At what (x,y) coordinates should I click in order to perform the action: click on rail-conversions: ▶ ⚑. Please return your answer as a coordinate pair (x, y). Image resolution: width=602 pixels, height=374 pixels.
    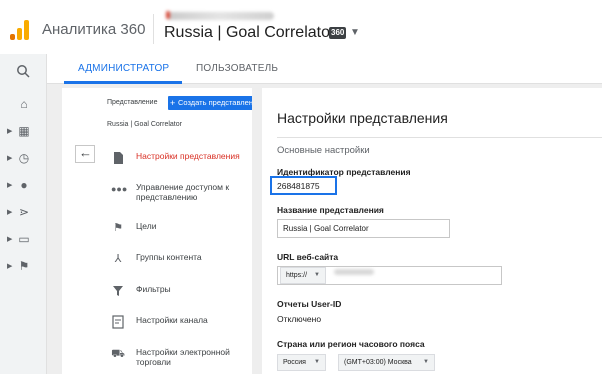
    Looking at the image, I should click on (23, 267).